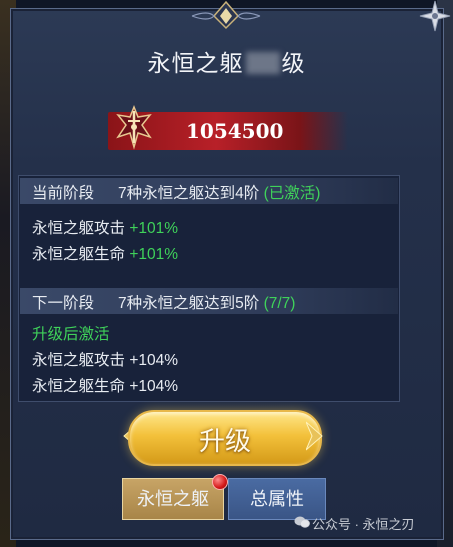 The width and height of the screenshot is (453, 547). Describe the element at coordinates (363, 524) in the screenshot. I see `watermark-text: 公众号 · 永恒之刃` at that location.